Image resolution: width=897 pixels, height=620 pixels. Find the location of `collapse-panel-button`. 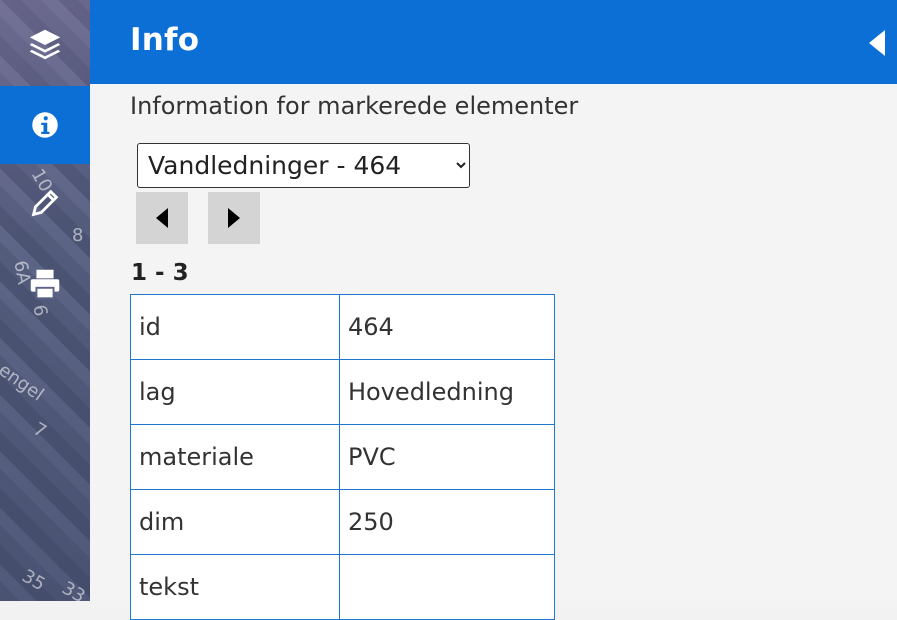

collapse-panel-button is located at coordinates (877, 43).